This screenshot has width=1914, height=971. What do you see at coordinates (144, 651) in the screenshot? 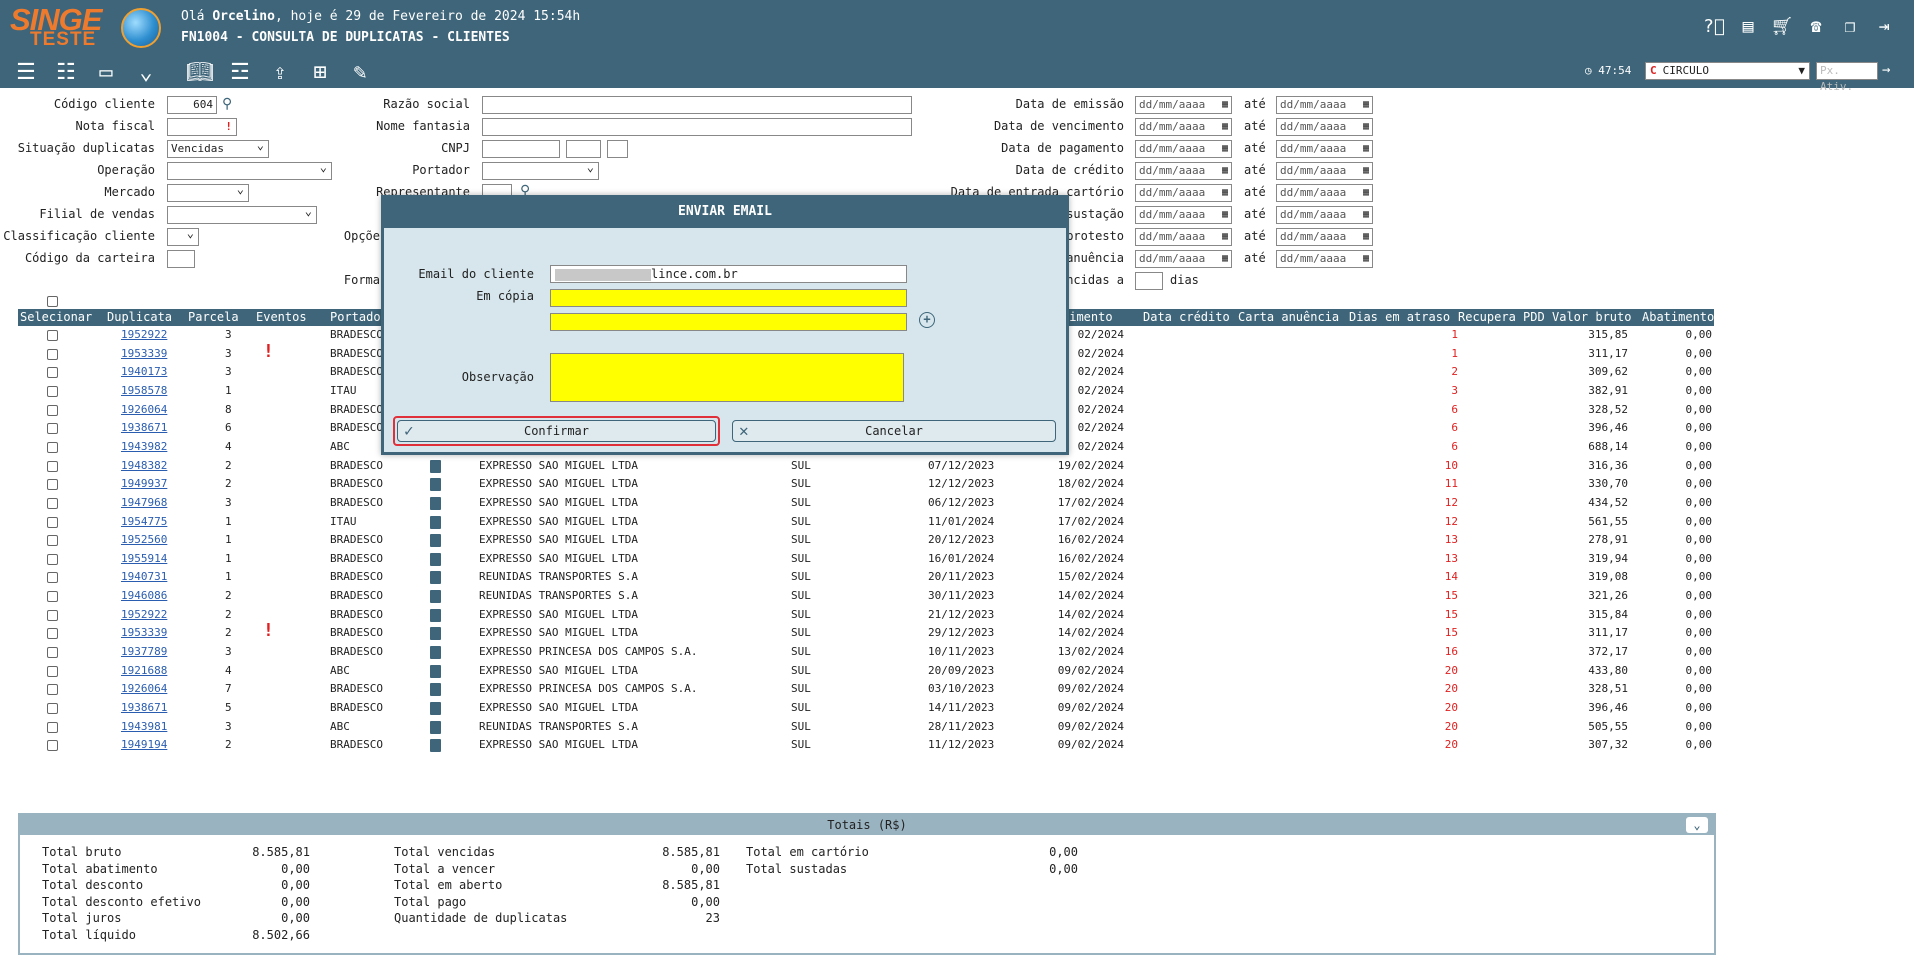
I see `duplicata-link: 1937789` at bounding box center [144, 651].